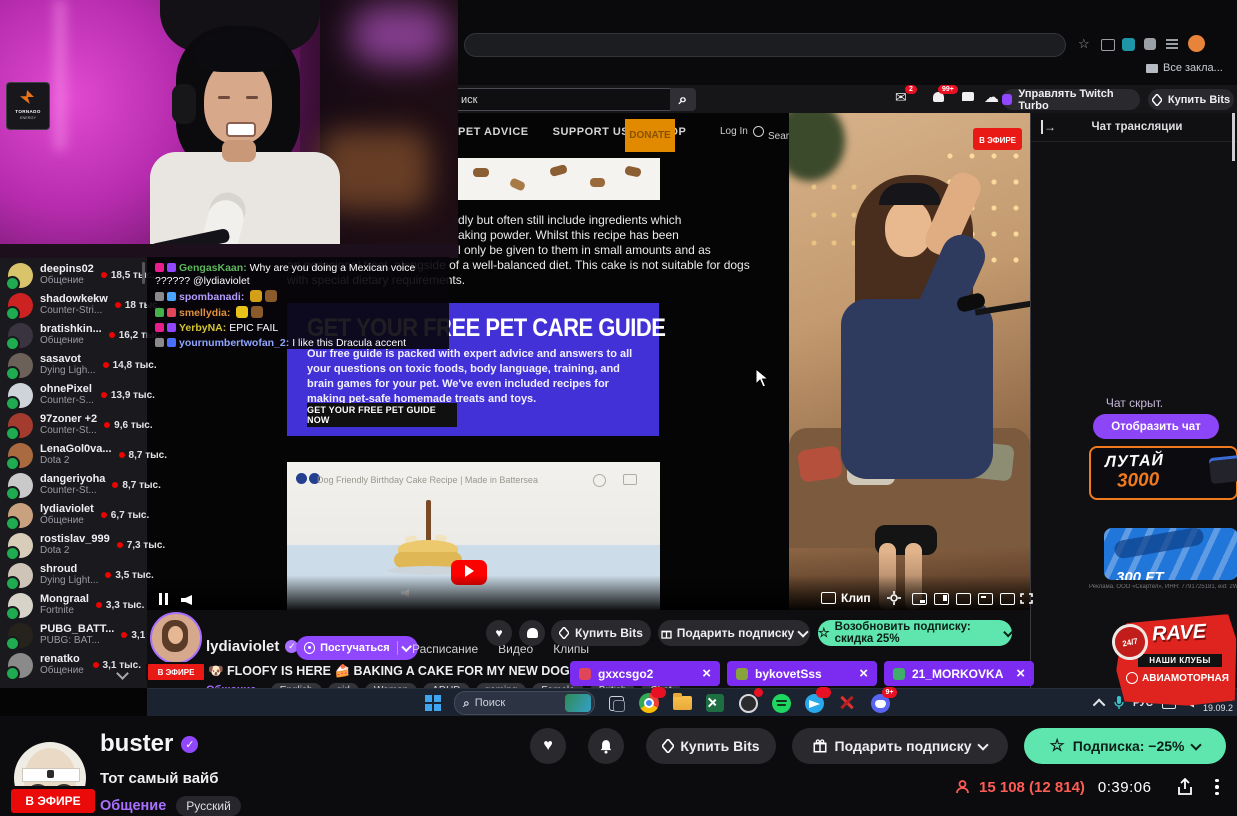 Image resolution: width=1237 pixels, height=816 pixels. What do you see at coordinates (749, 703) in the screenshot?
I see `obs-icon` at bounding box center [749, 703].